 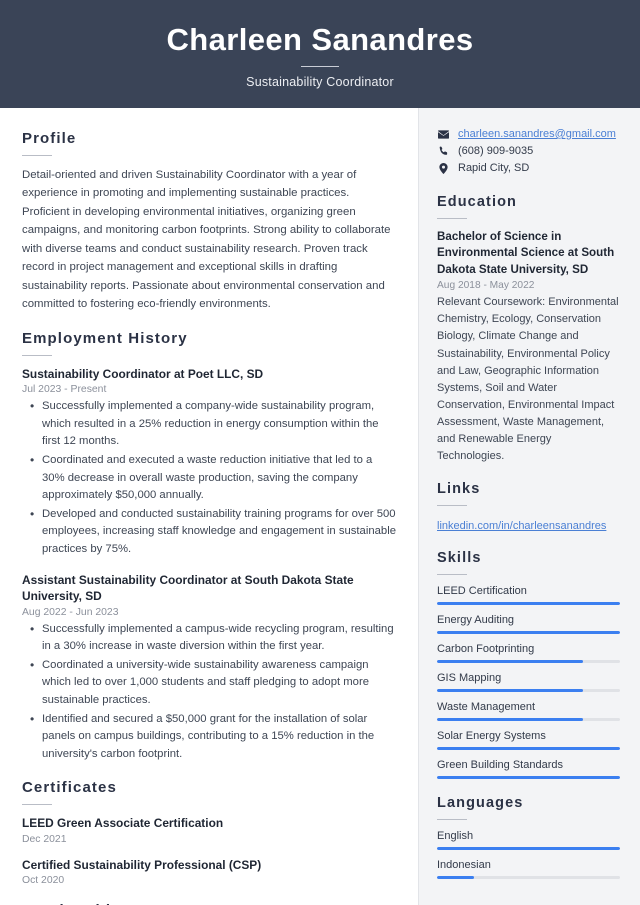 What do you see at coordinates (469, 677) in the screenshot?
I see `skill-label: GIS Mapping` at bounding box center [469, 677].